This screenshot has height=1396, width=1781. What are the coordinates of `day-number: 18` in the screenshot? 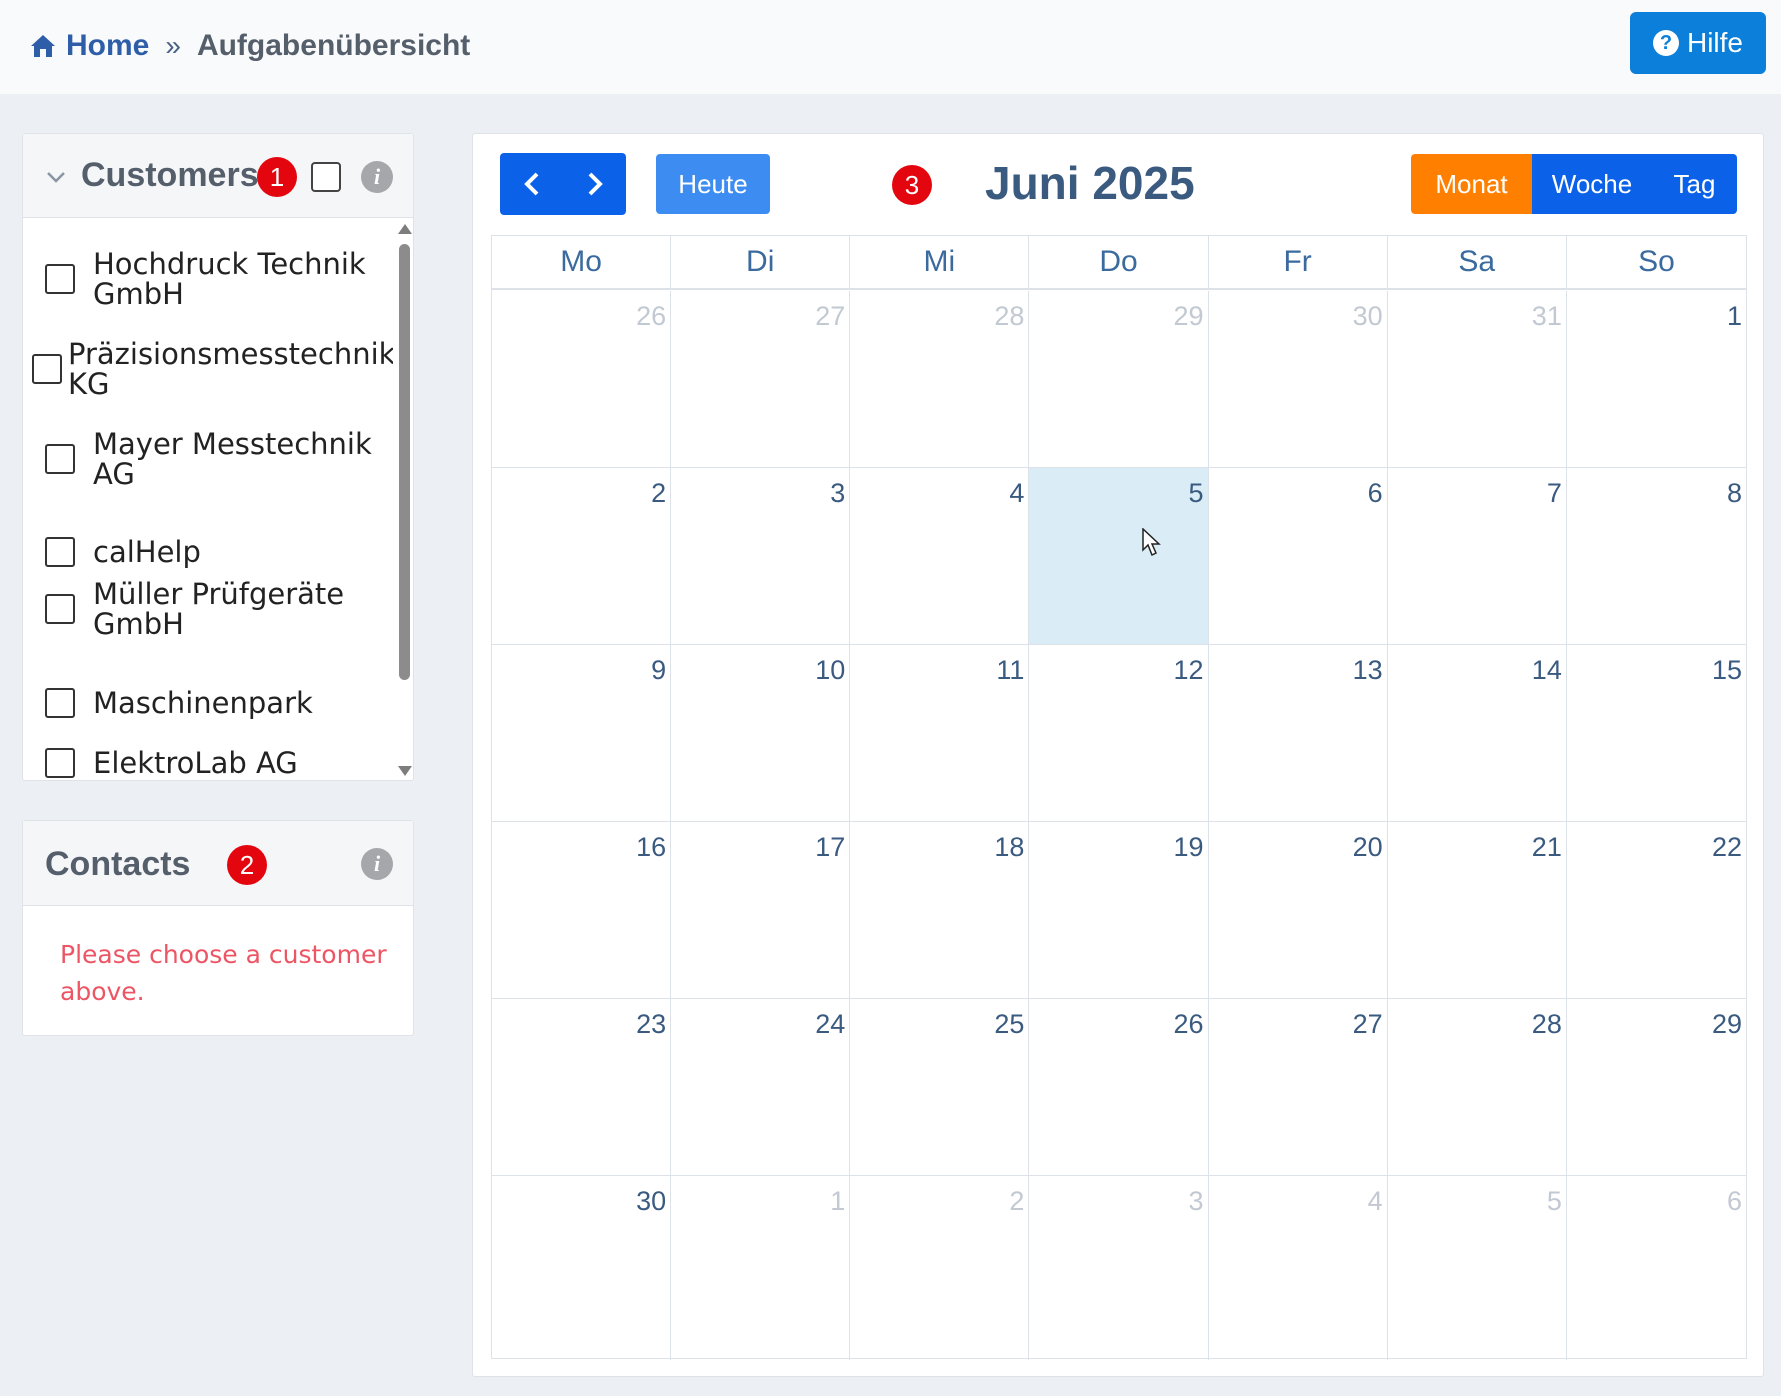 It's located at (1009, 847).